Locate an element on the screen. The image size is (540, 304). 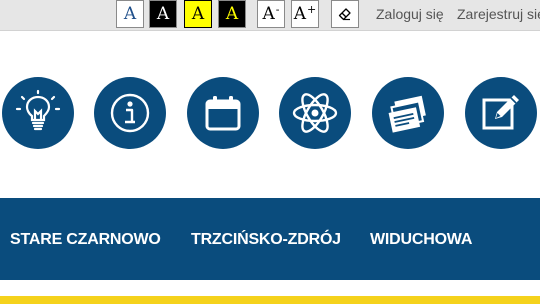
nav-item-widuchowa: WIDUCHOWA is located at coordinates (421, 240).